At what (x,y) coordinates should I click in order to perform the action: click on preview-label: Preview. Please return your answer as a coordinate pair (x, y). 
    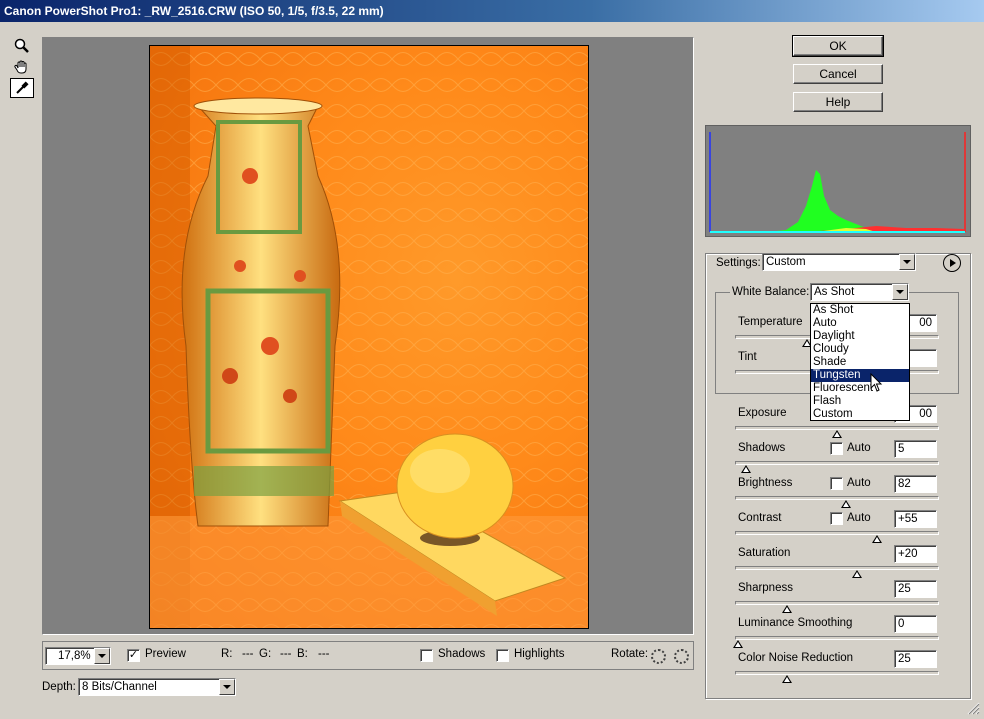
    Looking at the image, I should click on (165, 654).